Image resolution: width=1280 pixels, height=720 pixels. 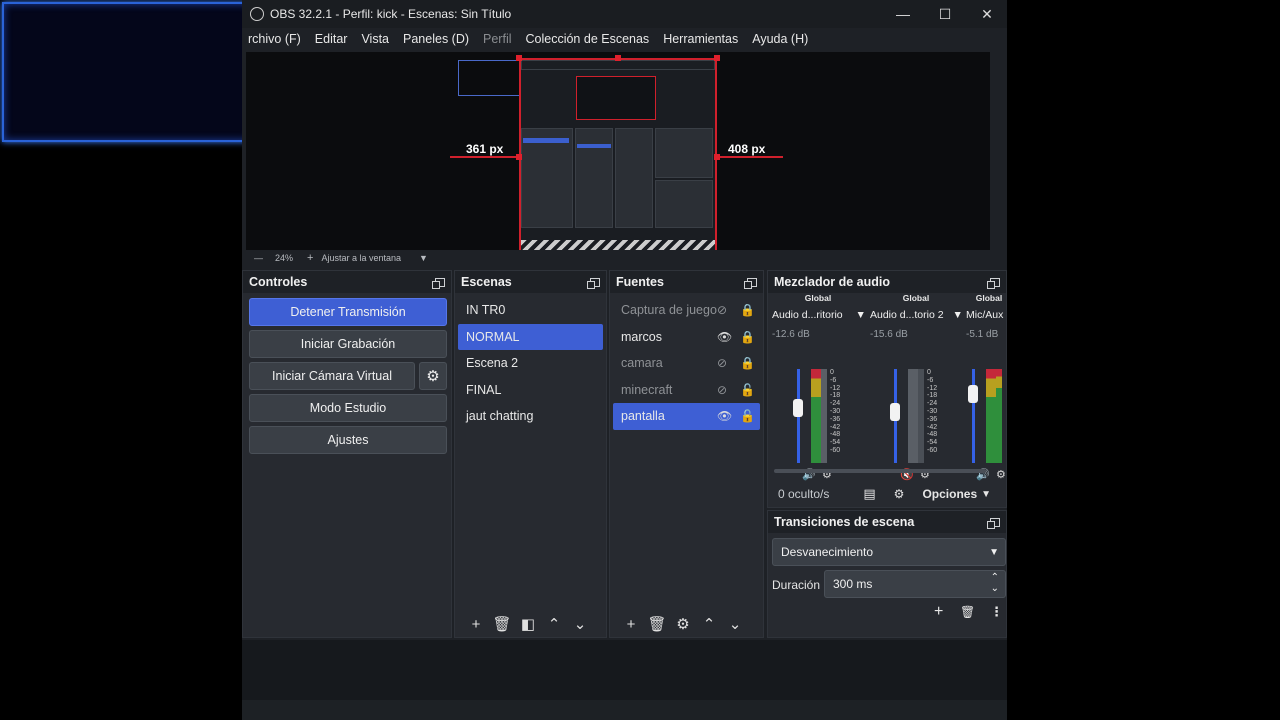 What do you see at coordinates (348, 312) in the screenshot?
I see `stop-stream-button: Detener Transmisión` at bounding box center [348, 312].